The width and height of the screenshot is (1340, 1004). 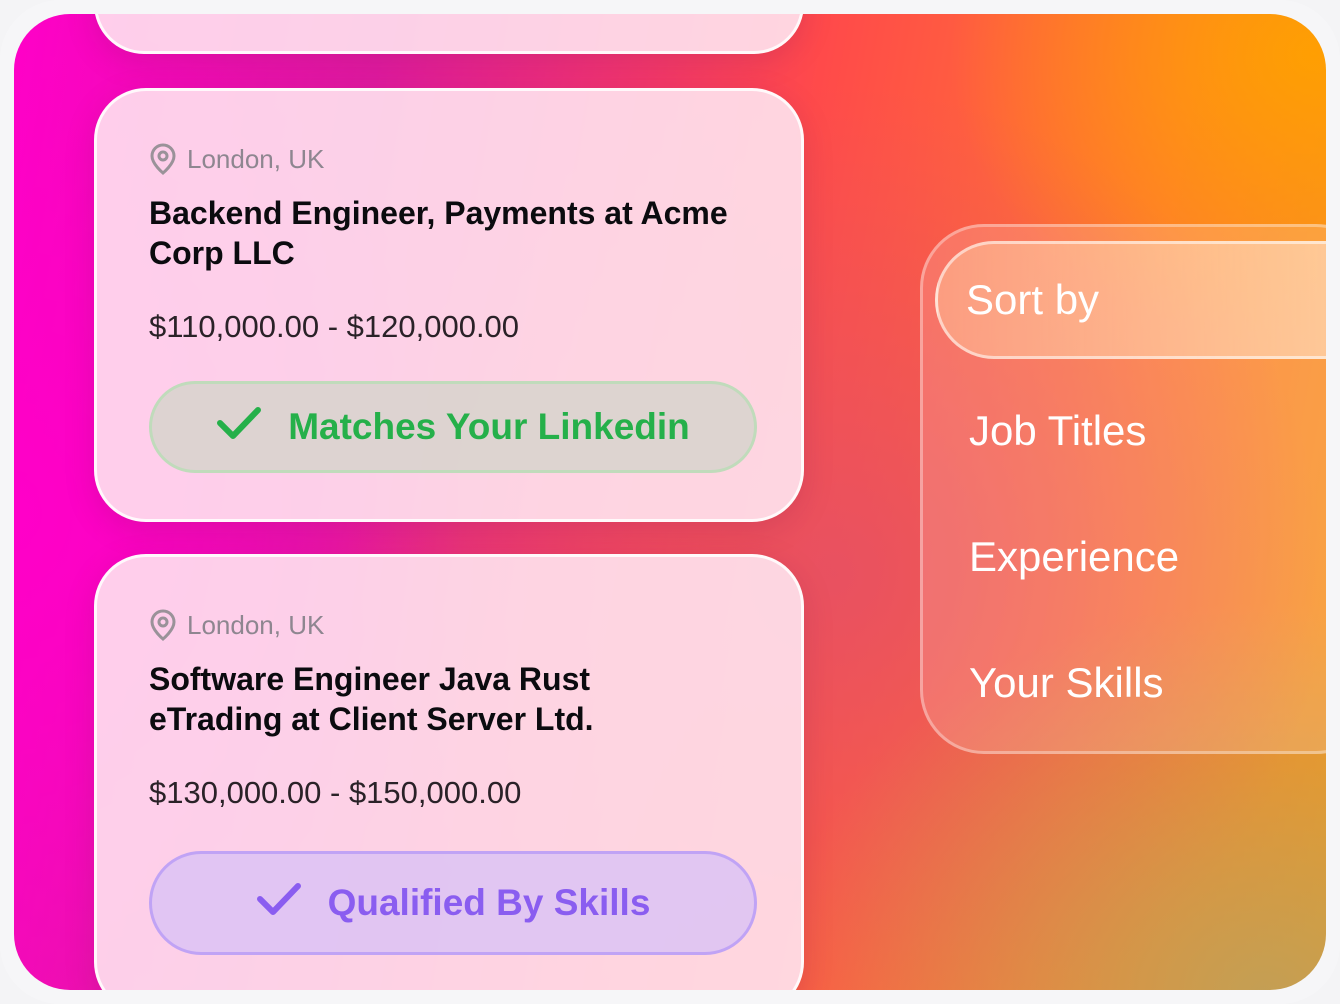 I want to click on qualified-by-skills-badge: Qualified By Skills, so click(x=453, y=903).